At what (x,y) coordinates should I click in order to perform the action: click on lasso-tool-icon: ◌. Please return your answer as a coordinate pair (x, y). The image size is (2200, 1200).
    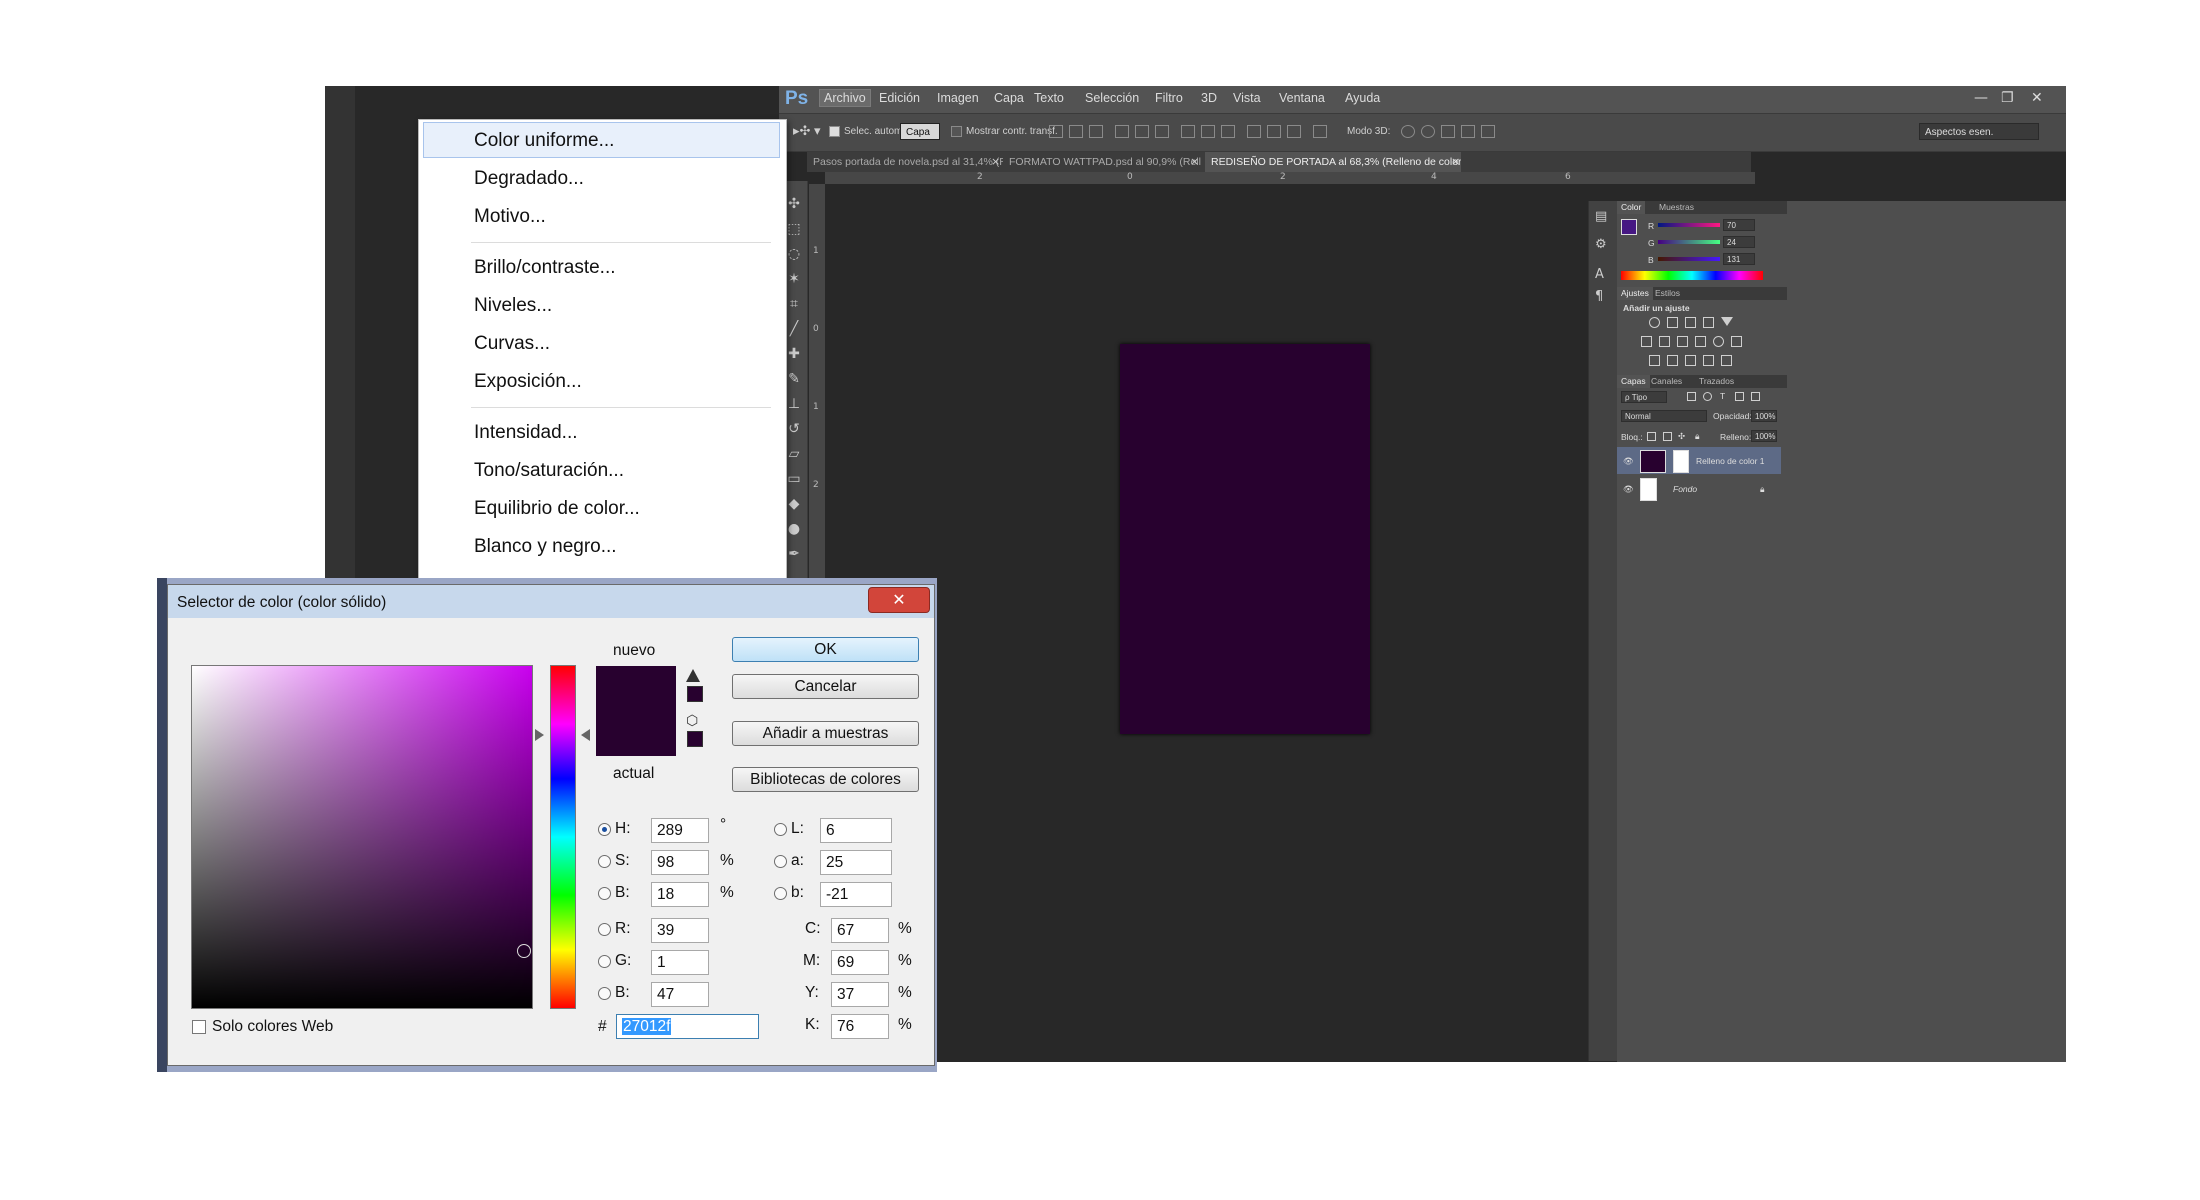
    Looking at the image, I should click on (794, 254).